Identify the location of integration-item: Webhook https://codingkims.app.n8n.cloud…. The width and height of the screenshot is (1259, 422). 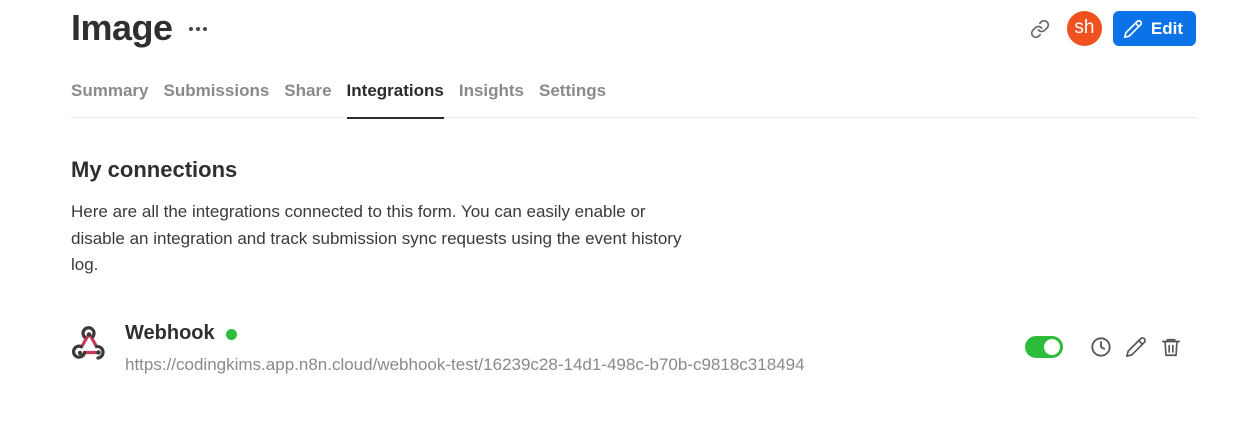
(633, 352).